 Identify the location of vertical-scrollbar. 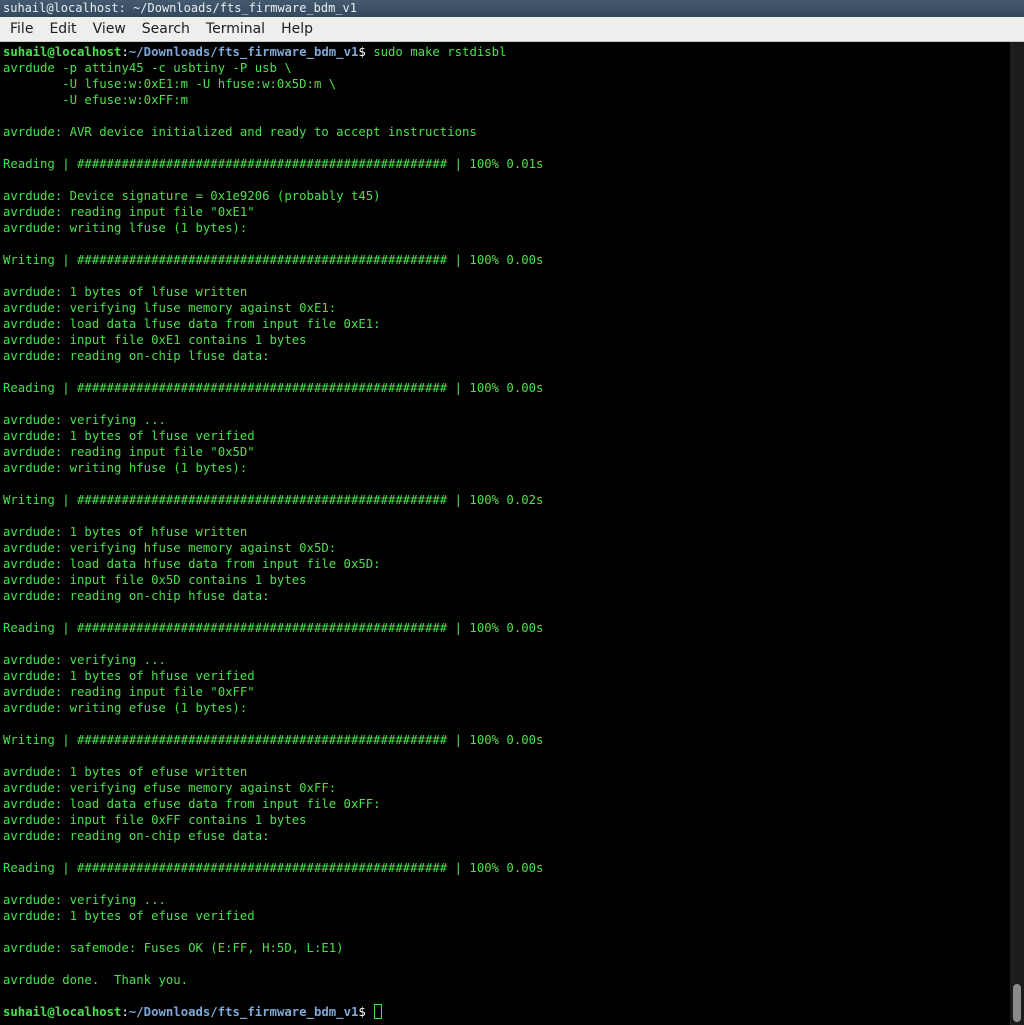
(1017, 533).